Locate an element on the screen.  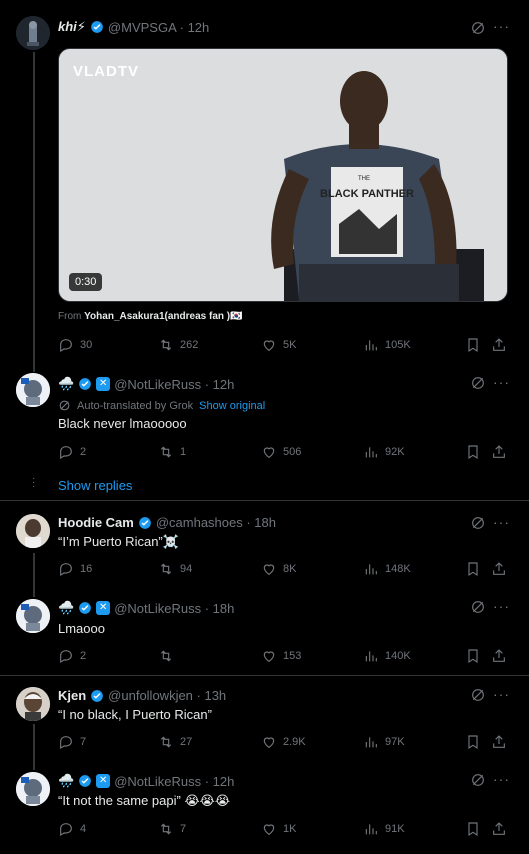
tweet-header: 🌧️ ✕ @NotLikeRuss · 18h is located at coordinates (146, 608).